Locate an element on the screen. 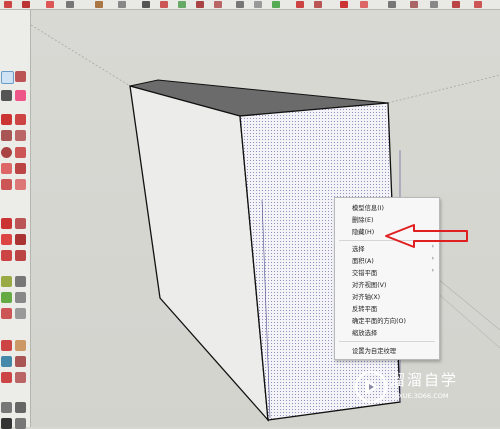 The height and width of the screenshot is (429, 500). menu-item-intersect-faces: 交错平面 is located at coordinates (364, 272).